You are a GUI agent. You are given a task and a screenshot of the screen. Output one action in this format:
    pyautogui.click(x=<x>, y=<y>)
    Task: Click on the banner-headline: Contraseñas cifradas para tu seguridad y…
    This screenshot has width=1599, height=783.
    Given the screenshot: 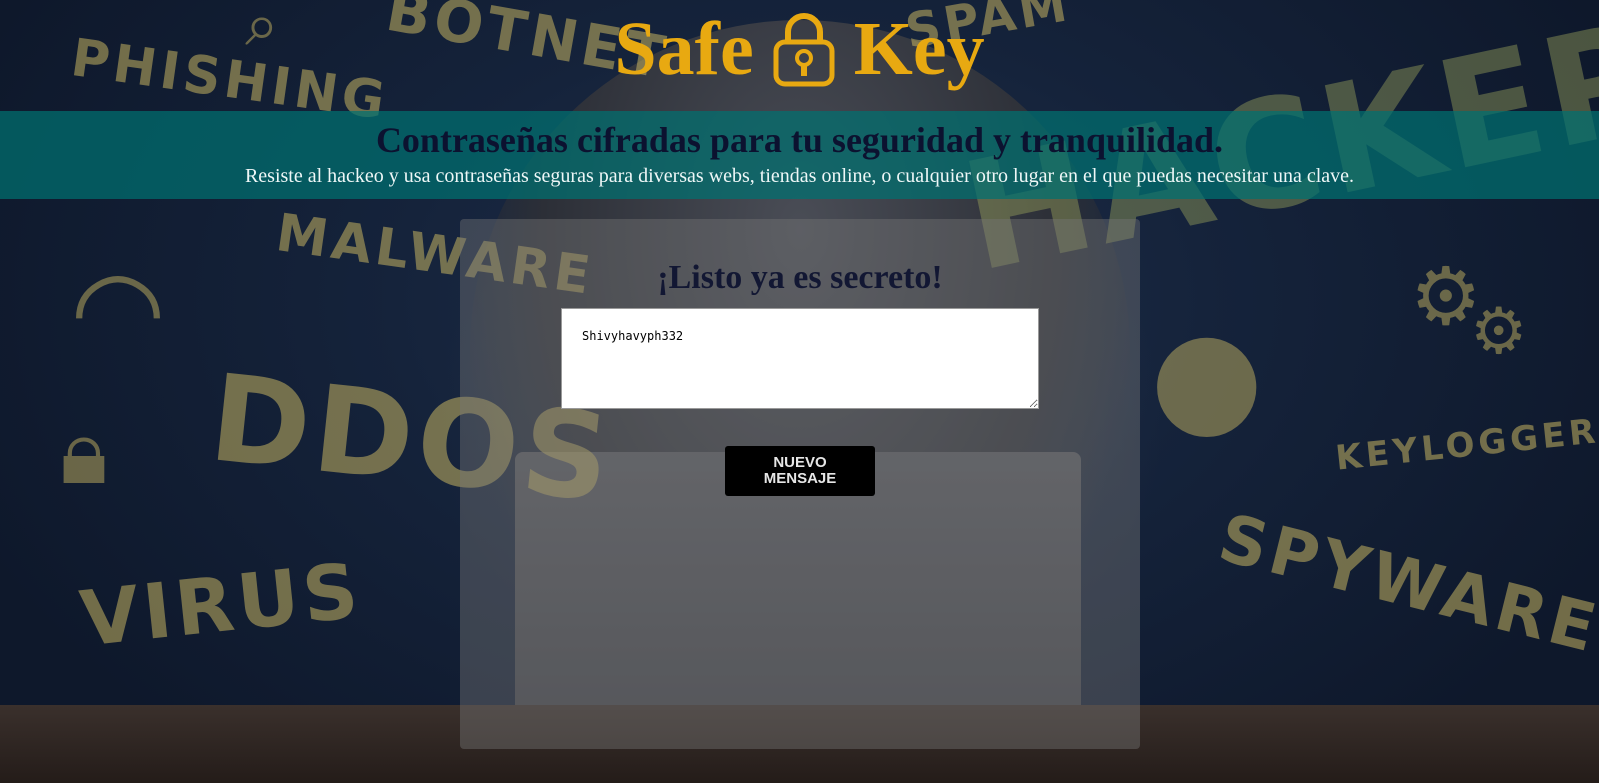 What is the action you would take?
    pyautogui.click(x=799, y=140)
    